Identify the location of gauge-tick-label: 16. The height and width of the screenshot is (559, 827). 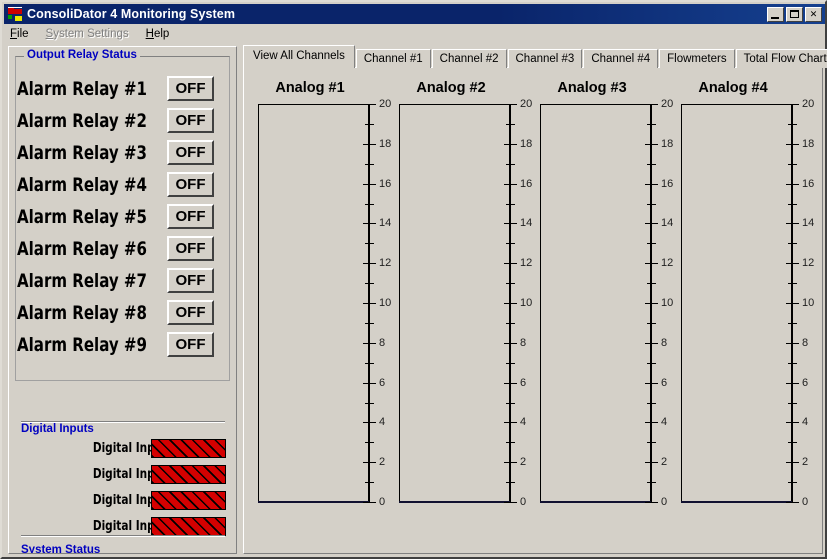
(526, 184).